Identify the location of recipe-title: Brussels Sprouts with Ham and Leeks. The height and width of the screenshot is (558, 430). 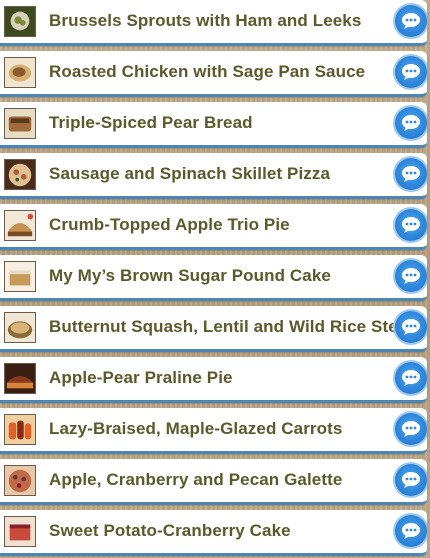
(205, 20).